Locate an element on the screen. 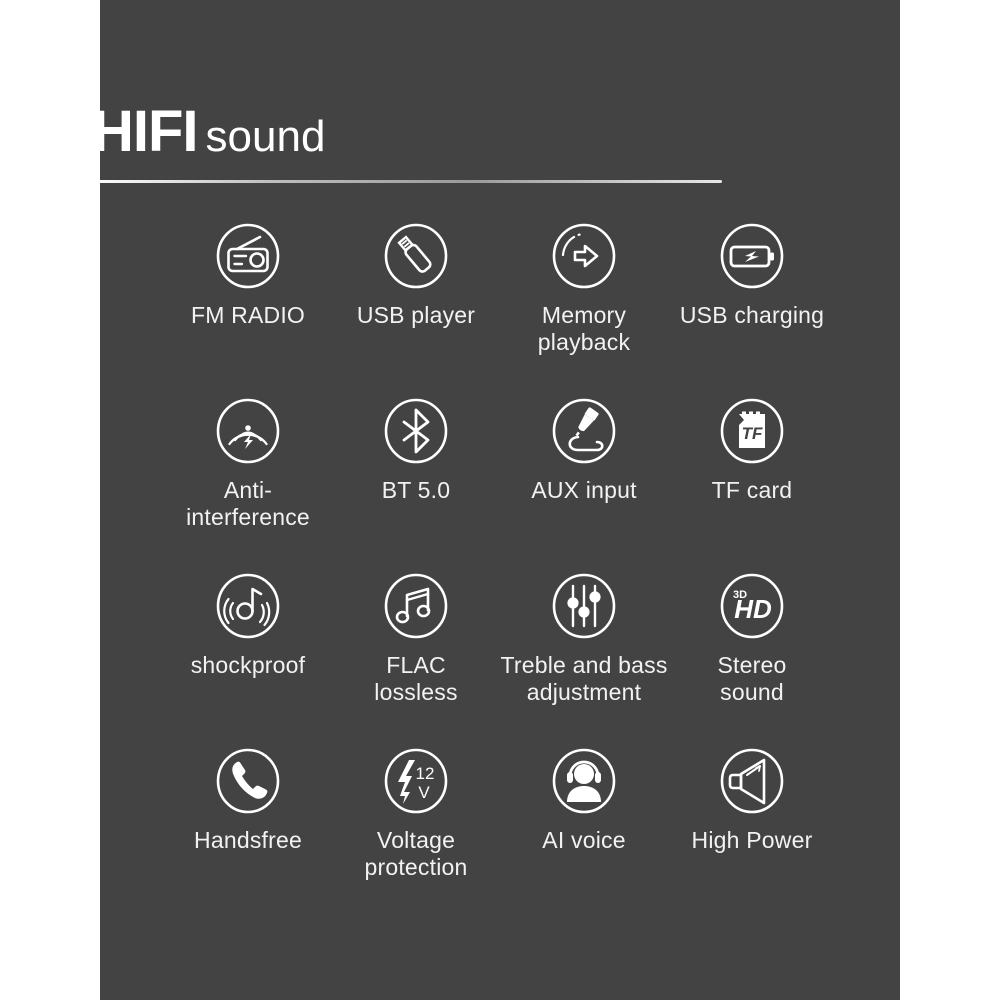  title-light: sound is located at coordinates (265, 136).